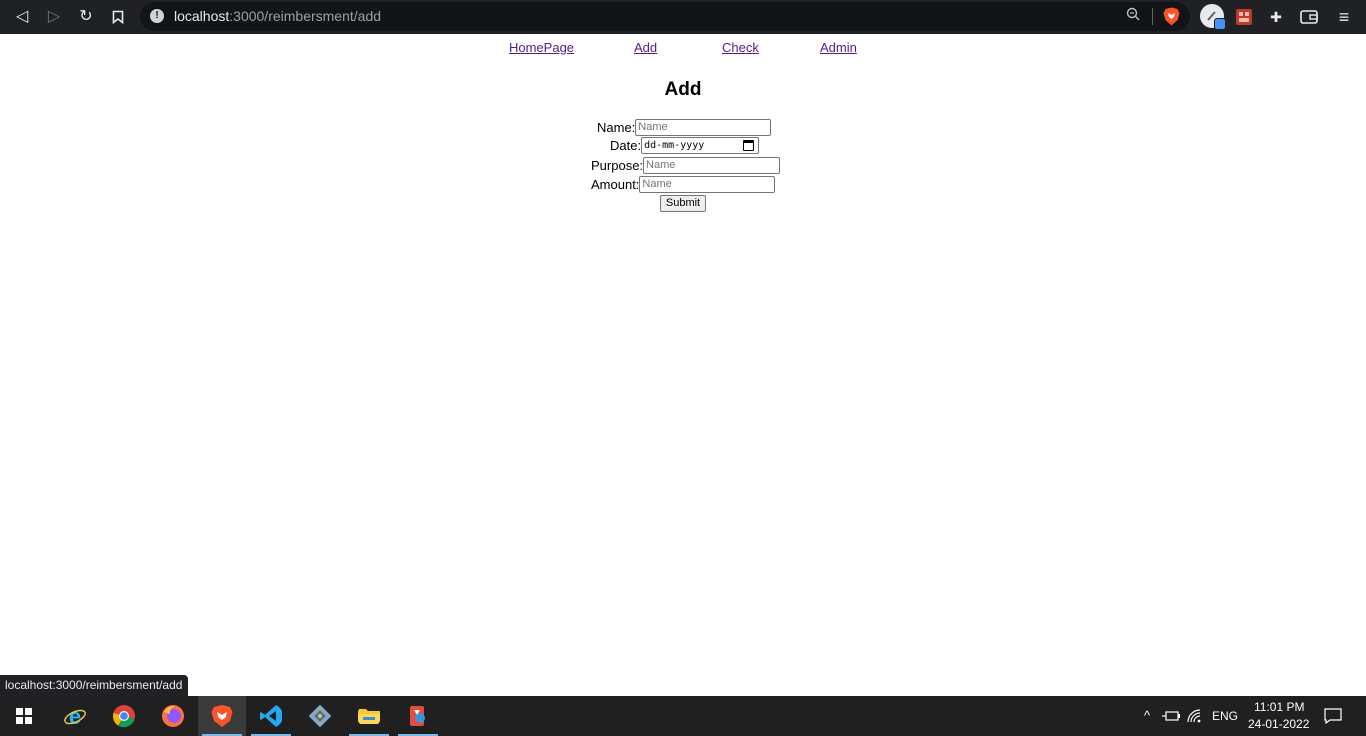 Image resolution: width=1366 pixels, height=736 pixels. I want to click on wallet-shape, so click(1309, 17).